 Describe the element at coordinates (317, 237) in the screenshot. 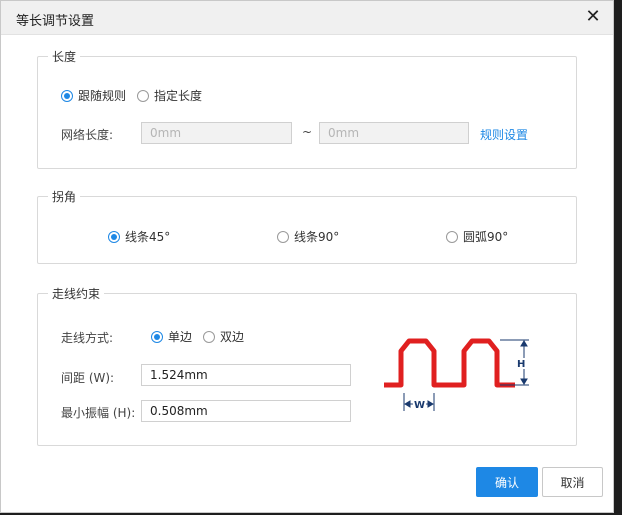

I see `radio-corner-line-90-label: 线条90°` at that location.